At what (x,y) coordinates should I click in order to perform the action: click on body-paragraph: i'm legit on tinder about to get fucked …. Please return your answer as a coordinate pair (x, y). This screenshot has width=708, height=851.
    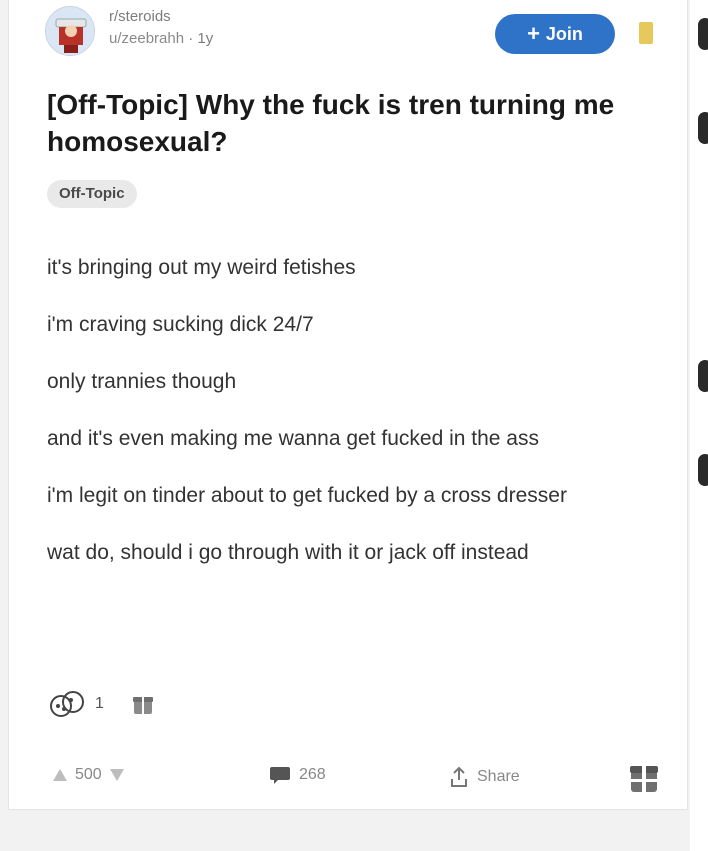
    Looking at the image, I should click on (307, 495).